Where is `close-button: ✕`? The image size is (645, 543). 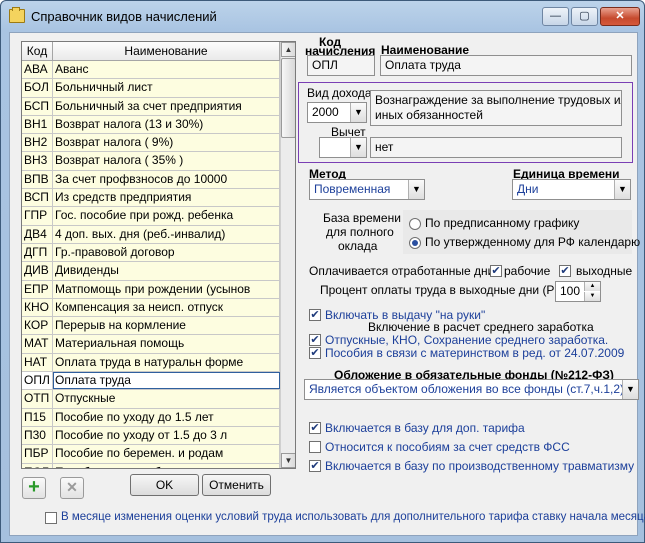 close-button: ✕ is located at coordinates (620, 16).